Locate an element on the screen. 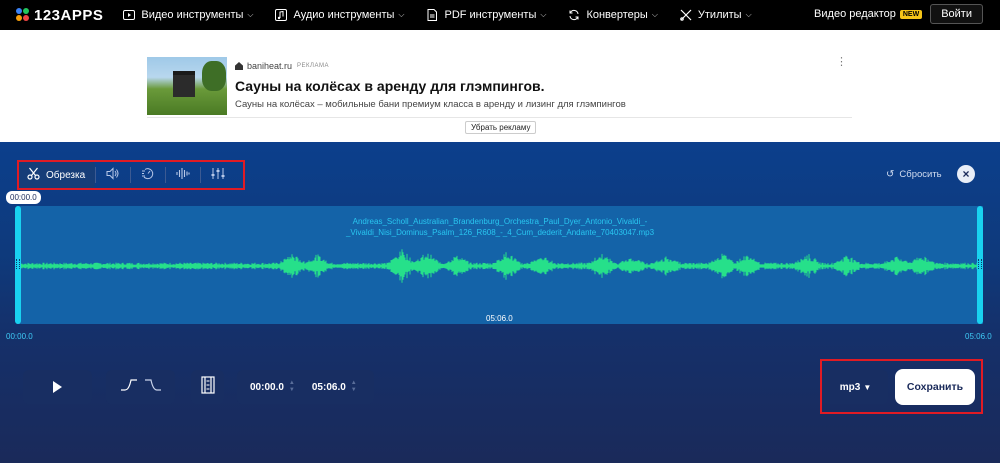  nav-audio-tools: Аудио инструменты ⌵ is located at coordinates (339, 15).